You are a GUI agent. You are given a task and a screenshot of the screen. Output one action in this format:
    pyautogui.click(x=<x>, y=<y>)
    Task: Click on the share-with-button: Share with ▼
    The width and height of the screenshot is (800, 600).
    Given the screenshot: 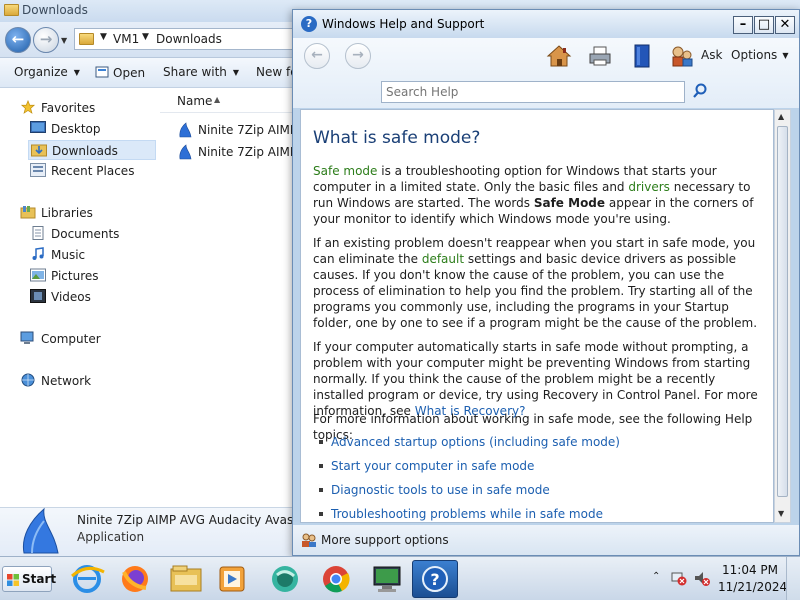 What is the action you would take?
    pyautogui.click(x=201, y=72)
    